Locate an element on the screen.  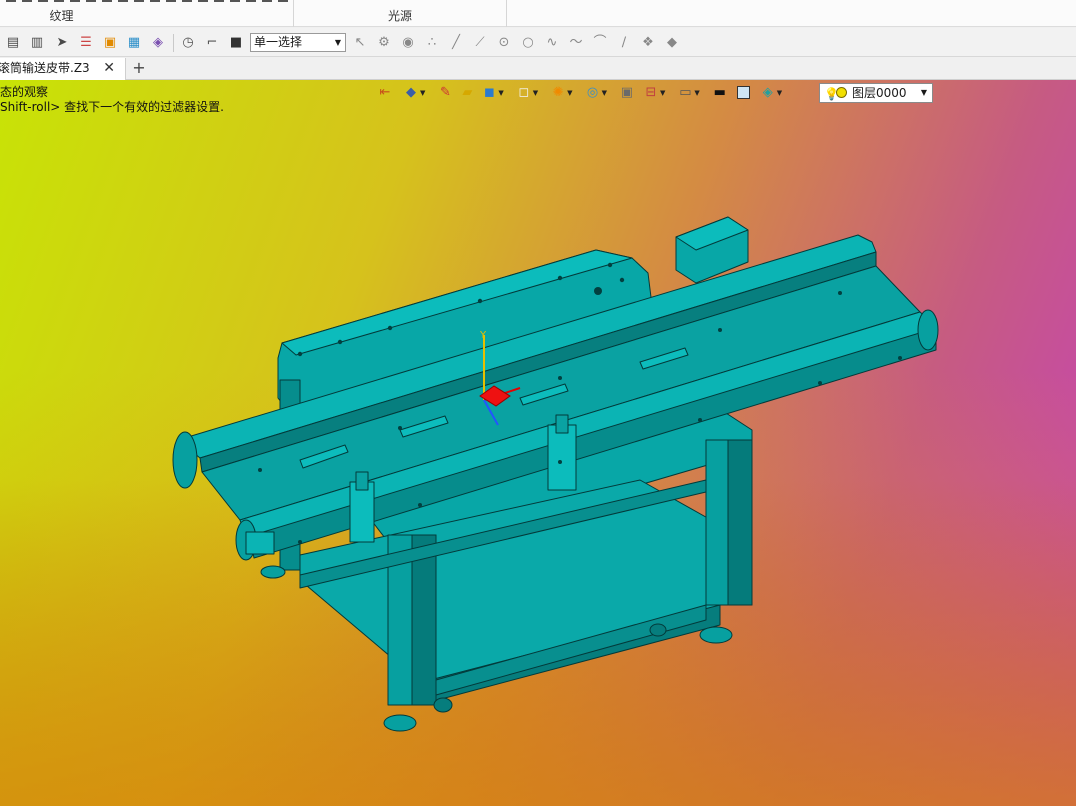
line-icon: ╱ is located at coordinates (456, 43).